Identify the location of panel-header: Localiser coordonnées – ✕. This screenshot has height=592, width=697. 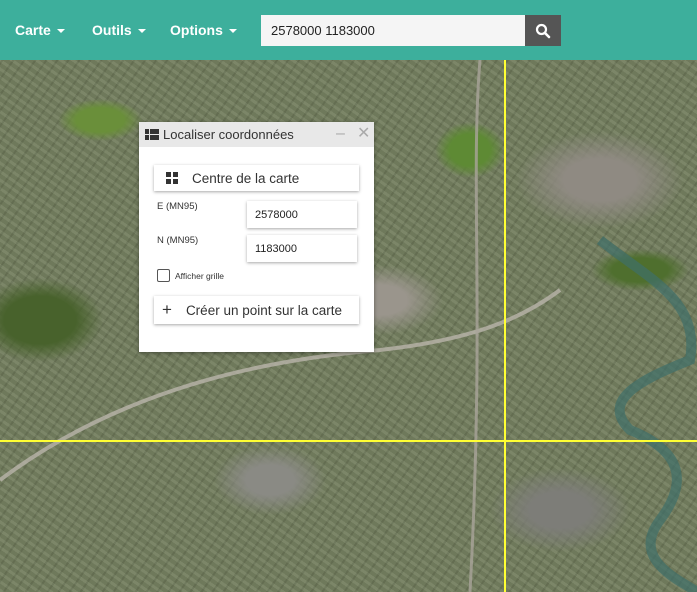
(256, 134).